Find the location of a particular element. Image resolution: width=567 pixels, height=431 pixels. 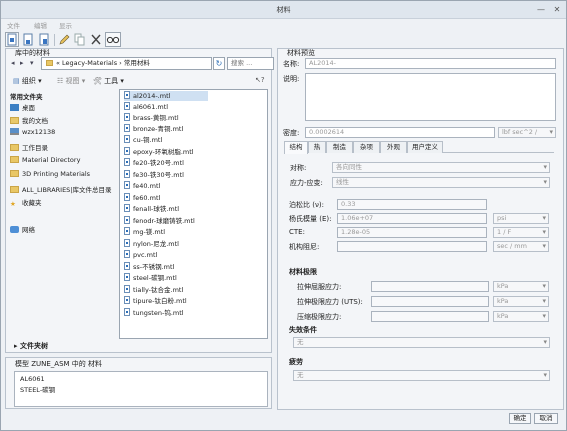

favorite-label: 收藏夹 is located at coordinates (32, 203).